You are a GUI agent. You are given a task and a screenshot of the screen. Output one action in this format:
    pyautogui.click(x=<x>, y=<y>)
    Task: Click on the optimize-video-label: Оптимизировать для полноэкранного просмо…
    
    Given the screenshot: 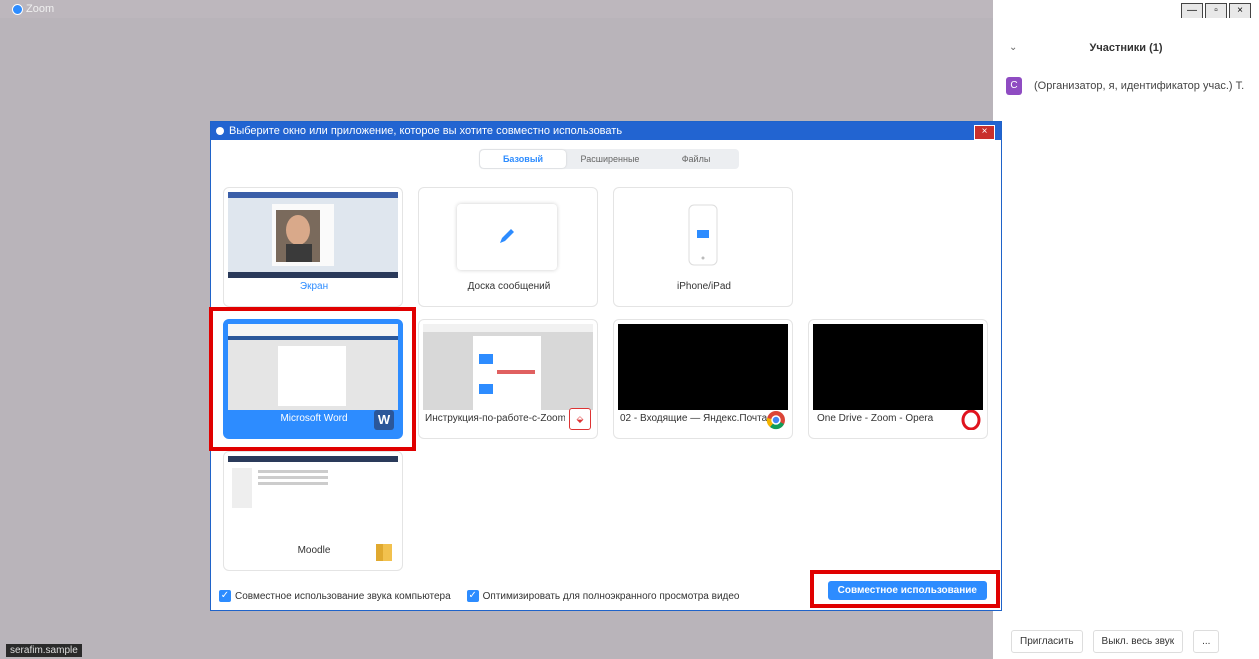 What is the action you would take?
    pyautogui.click(x=611, y=596)
    